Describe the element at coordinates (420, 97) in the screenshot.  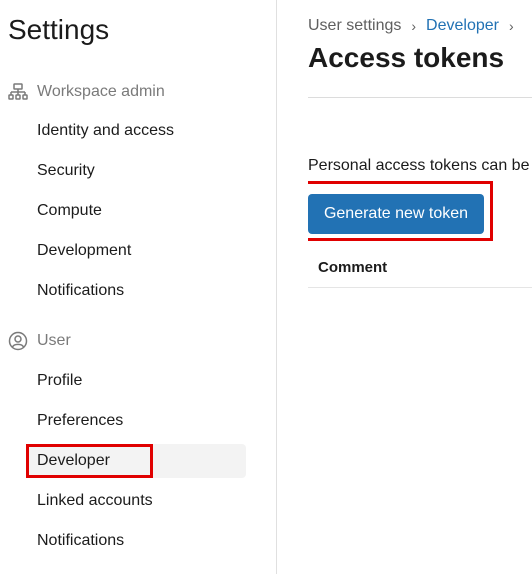
I see `title-divider` at that location.